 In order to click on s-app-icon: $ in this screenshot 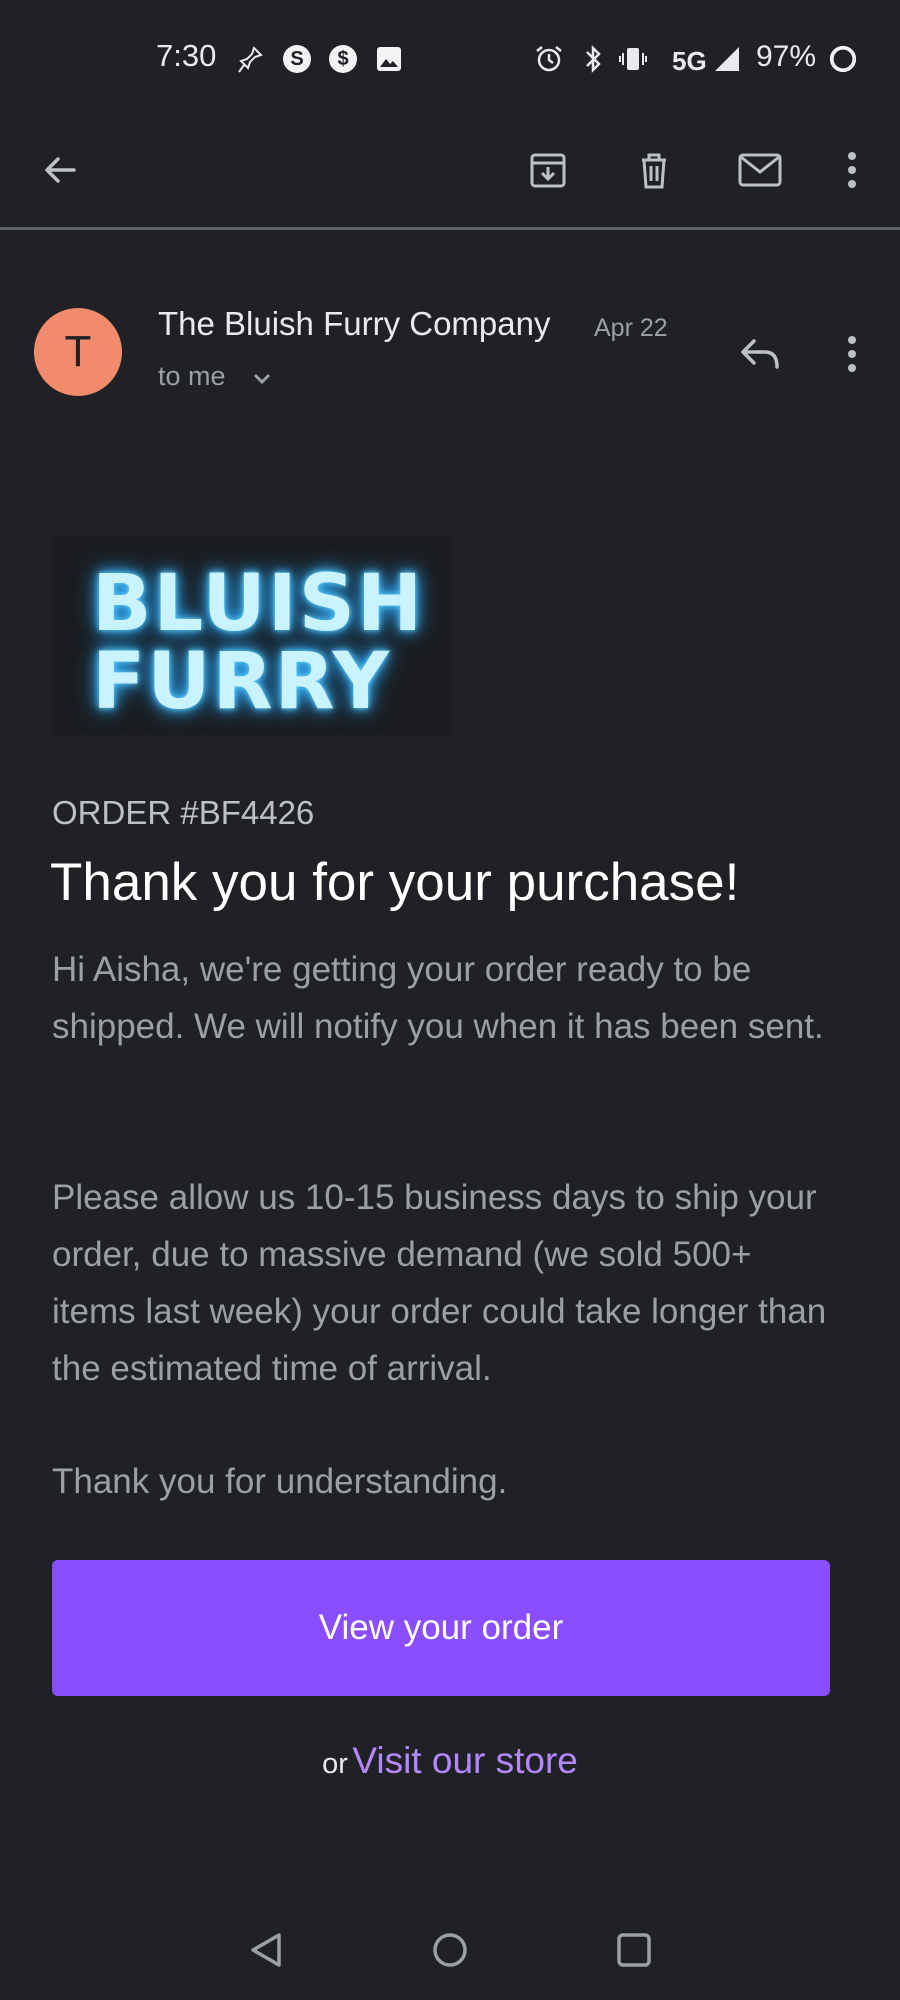, I will do `click(343, 59)`.